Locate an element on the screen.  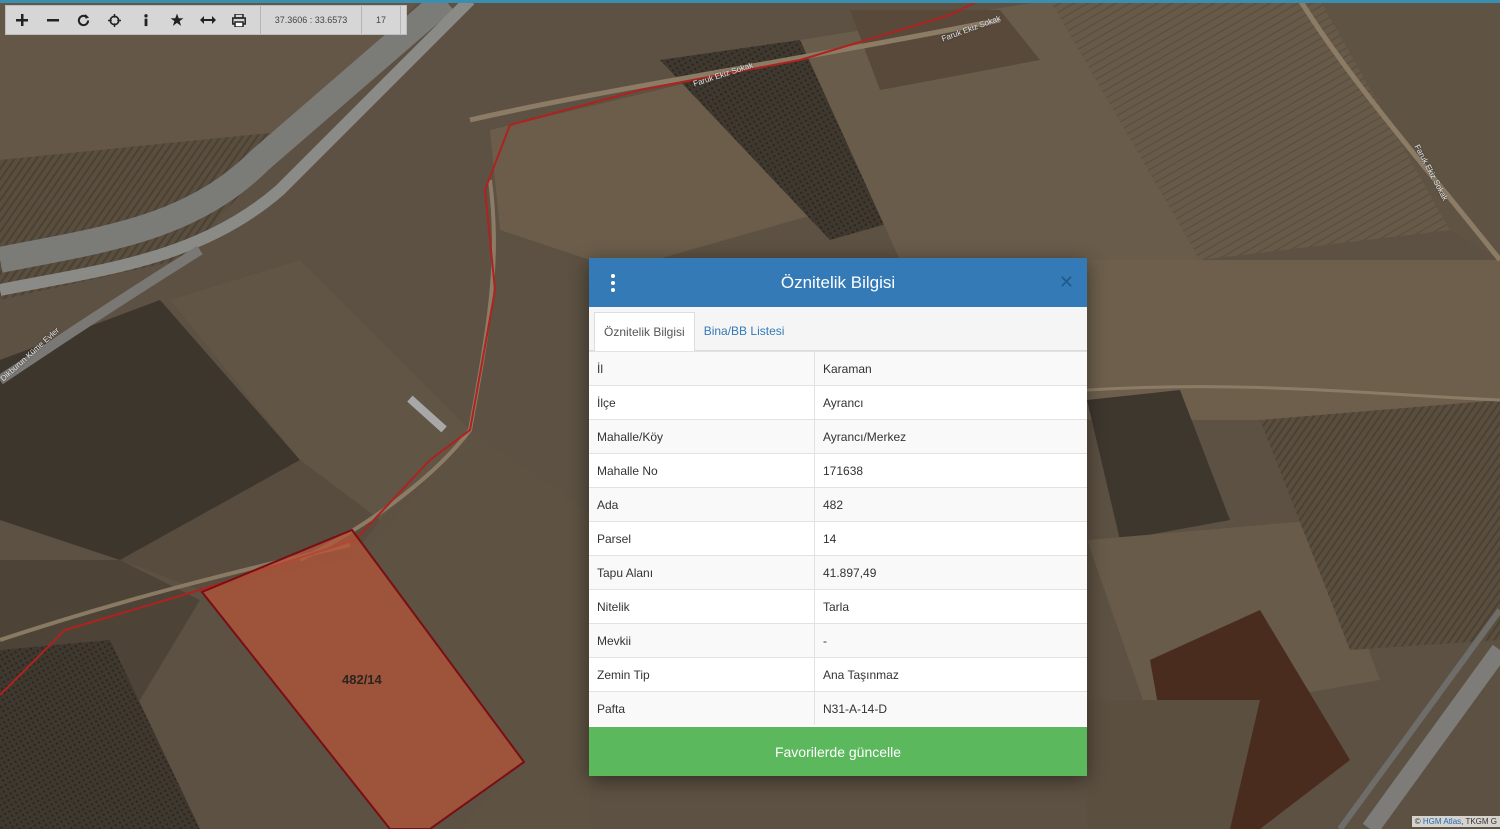
favorites-button is located at coordinates (176, 20).